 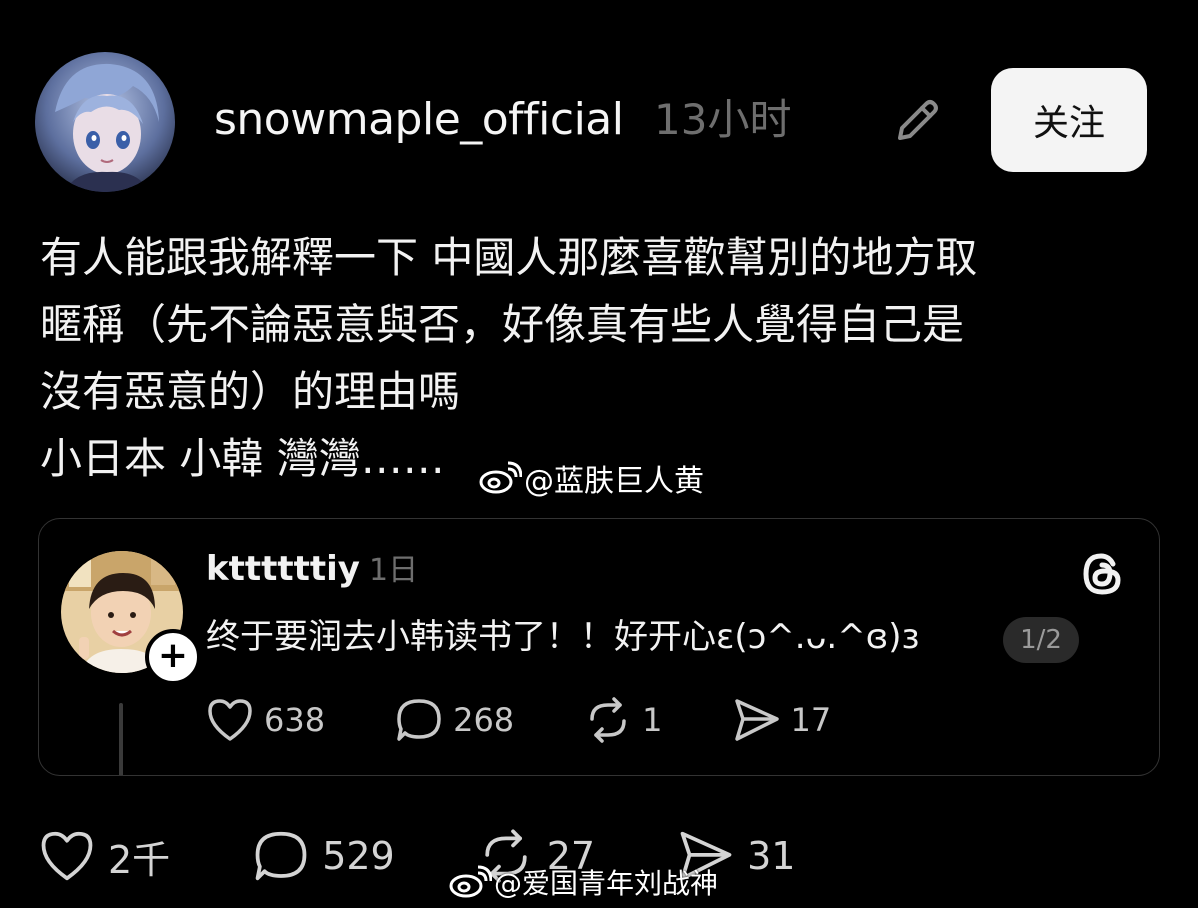 I want to click on weibo-watermark: @爱国青年刘战神, so click(x=583, y=882).